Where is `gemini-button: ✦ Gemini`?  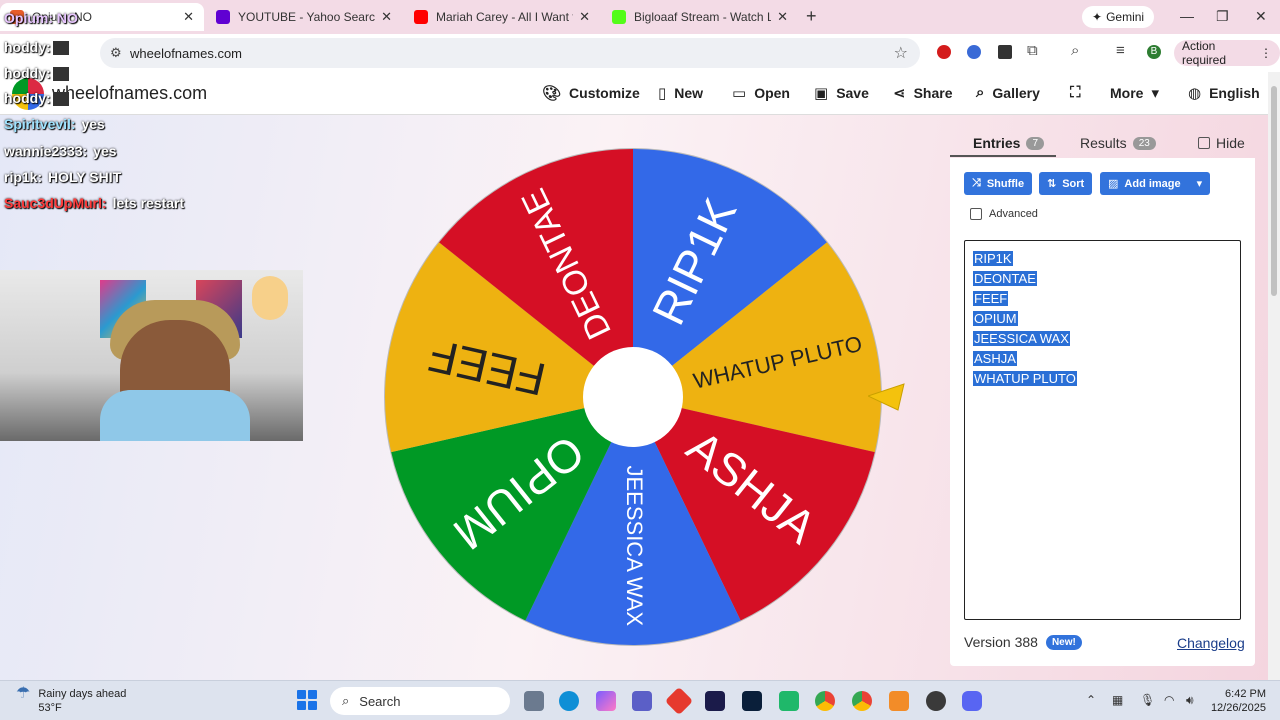
gemini-button: ✦ Gemini is located at coordinates (1118, 17).